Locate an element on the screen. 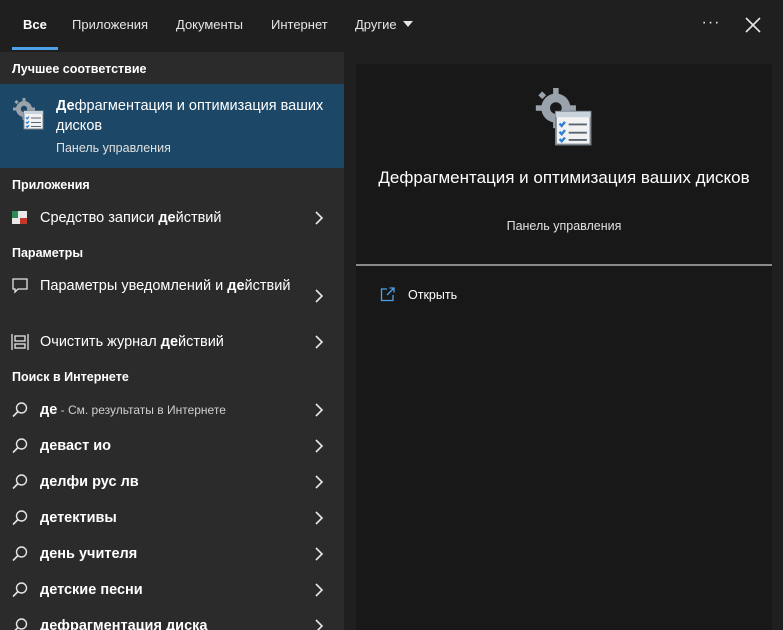 The height and width of the screenshot is (630, 783). setting-notifications: Параметры уведомлений и действий is located at coordinates (172, 296).